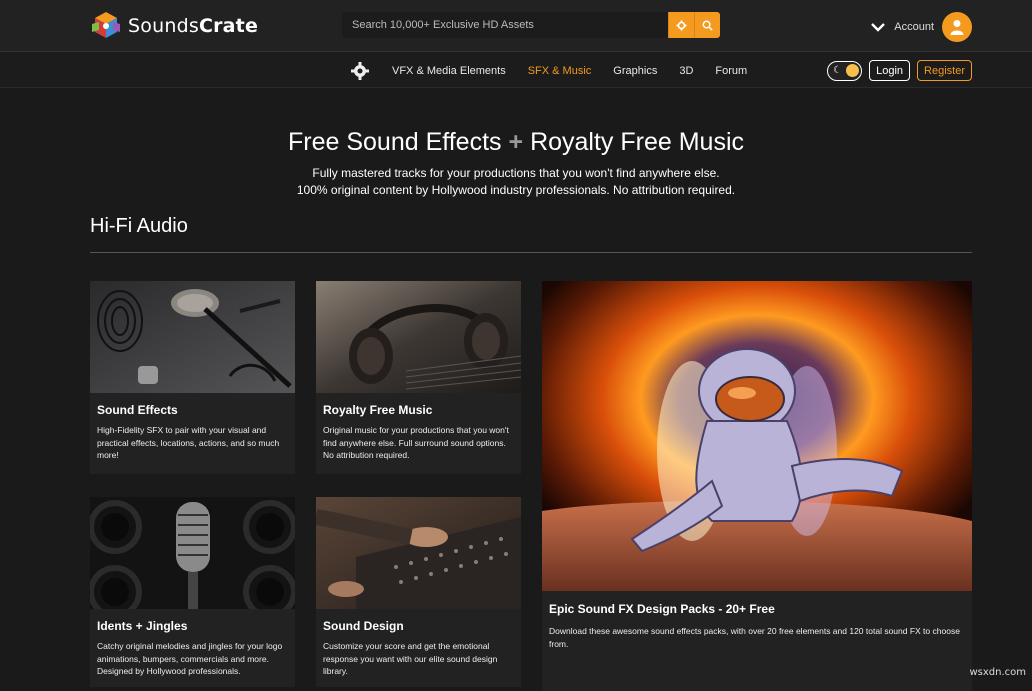  I want to click on nav-item-forum: Forum, so click(731, 71).